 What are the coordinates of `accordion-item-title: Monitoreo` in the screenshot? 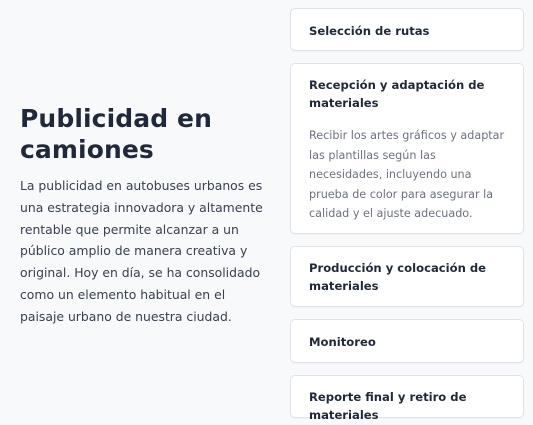 It's located at (342, 342).